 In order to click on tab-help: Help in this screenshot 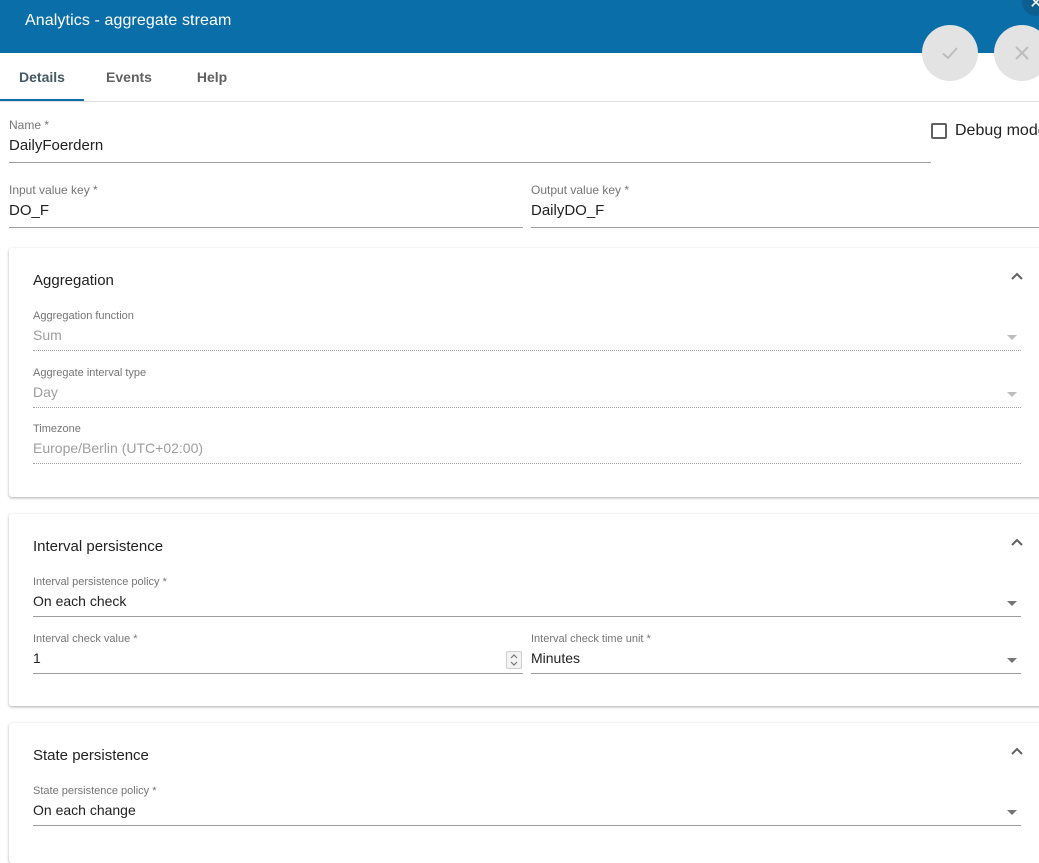, I will do `click(212, 77)`.